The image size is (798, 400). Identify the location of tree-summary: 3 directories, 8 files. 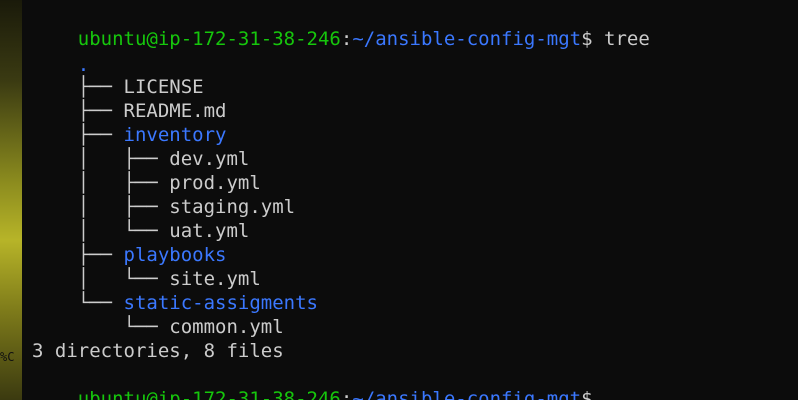
(158, 351).